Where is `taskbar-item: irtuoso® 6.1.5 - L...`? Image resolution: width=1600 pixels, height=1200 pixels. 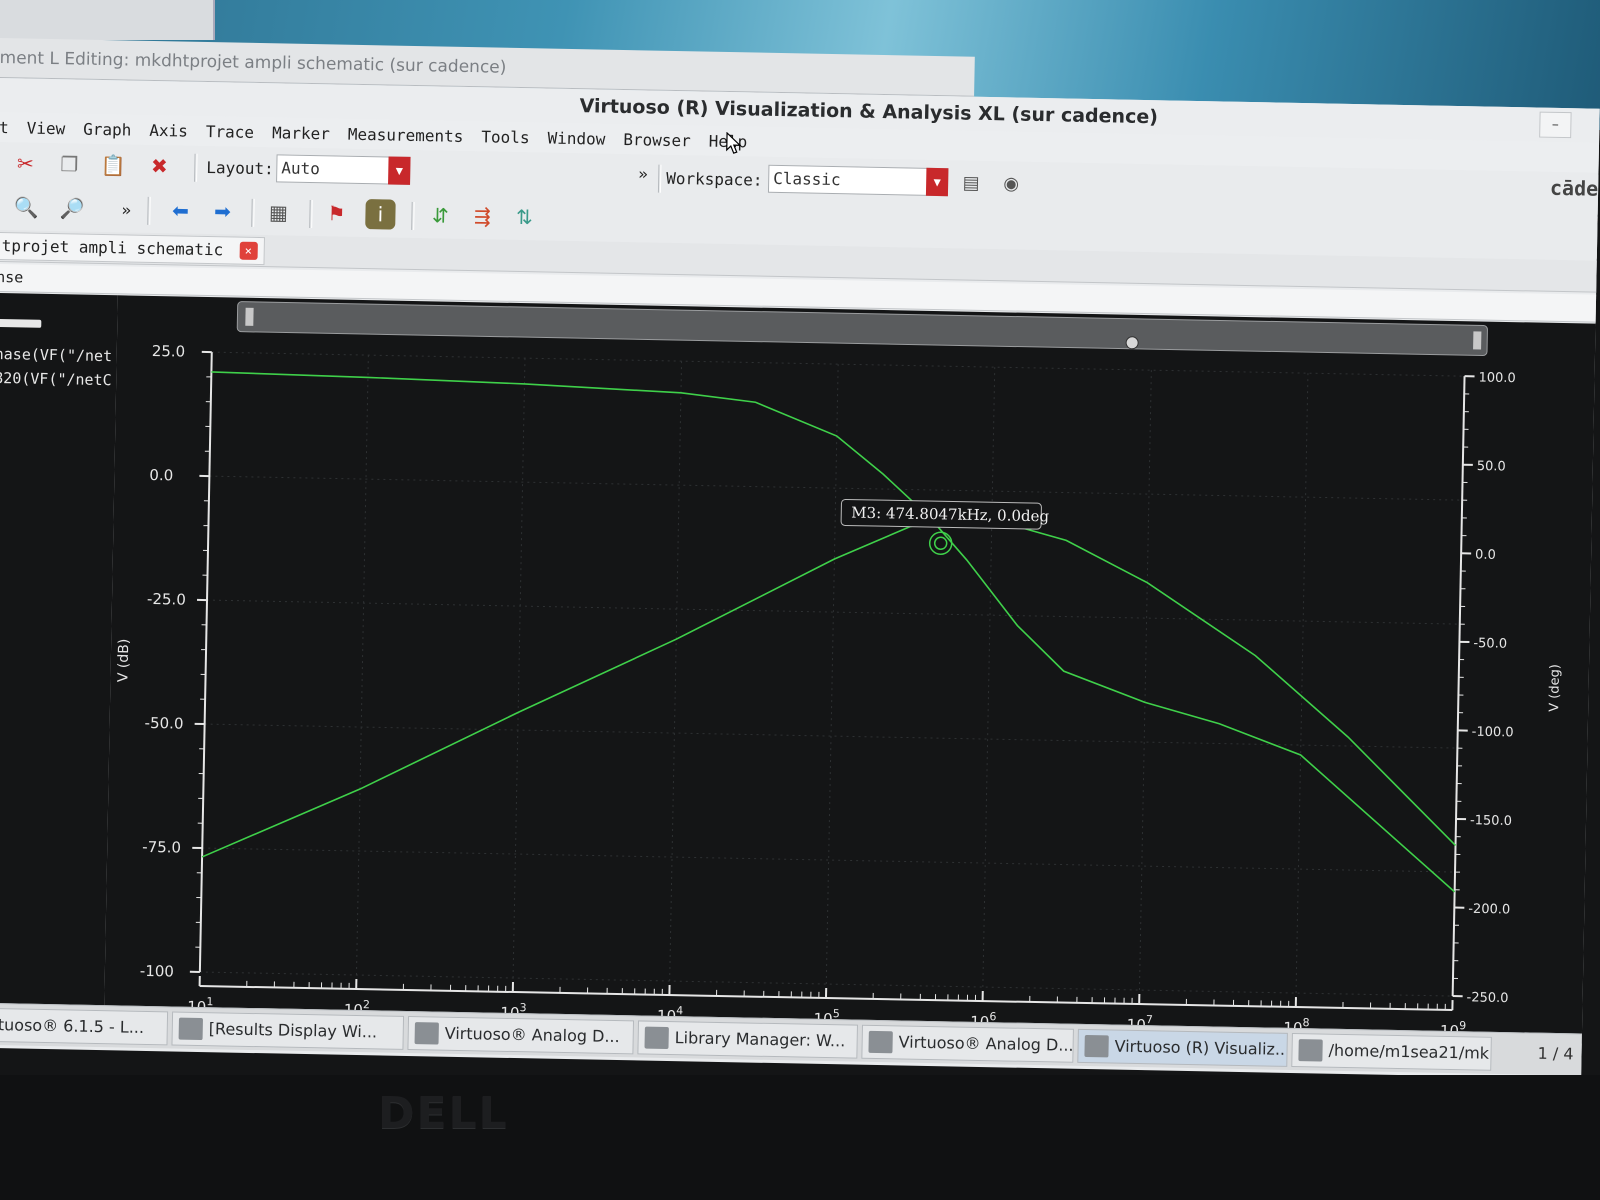
taskbar-item: irtuoso® 6.1.5 - L... is located at coordinates (84, 1026).